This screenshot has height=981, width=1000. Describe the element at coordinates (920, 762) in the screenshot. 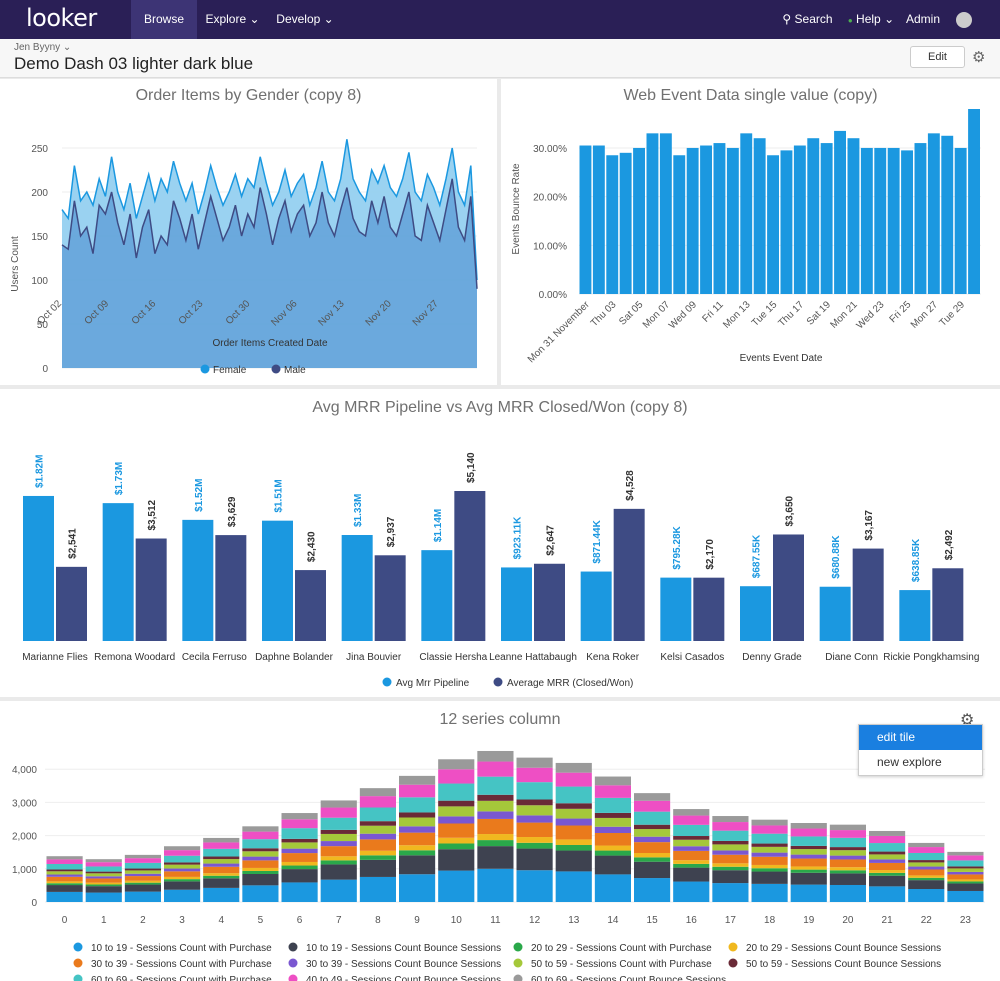

I see `menu-item-new-explore: new explore` at that location.